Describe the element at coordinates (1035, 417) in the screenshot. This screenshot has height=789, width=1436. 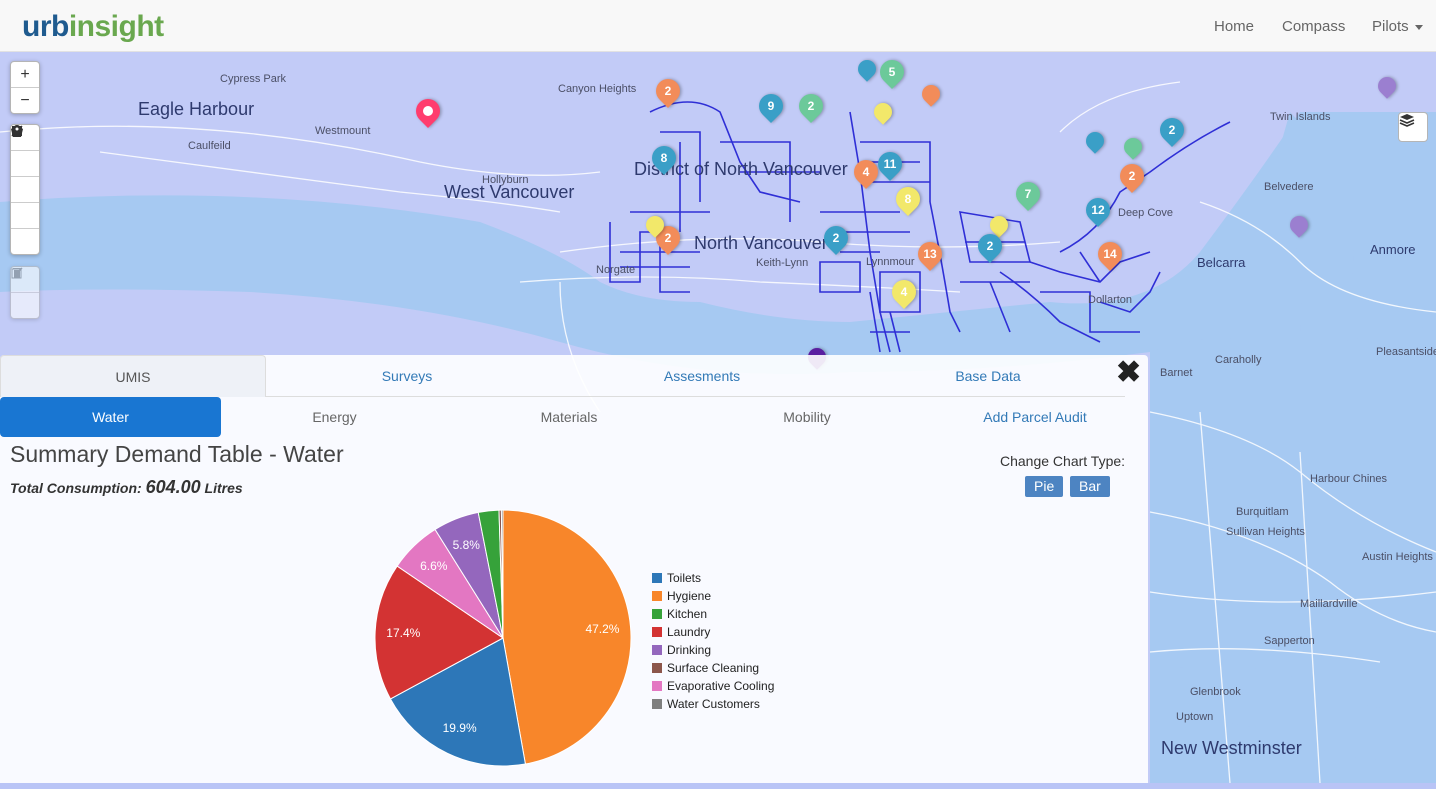
I see `subtab-add-parcel-audit: Add Parcel Audit` at that location.